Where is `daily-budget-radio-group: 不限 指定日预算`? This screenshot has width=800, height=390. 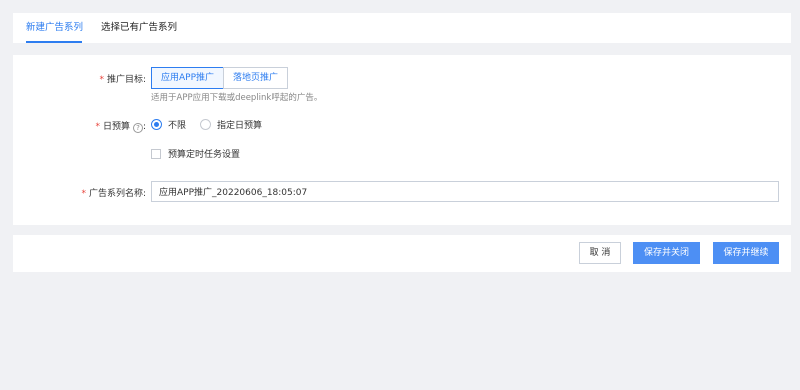
daily-budget-radio-group: 不限 指定日预算 is located at coordinates (213, 124).